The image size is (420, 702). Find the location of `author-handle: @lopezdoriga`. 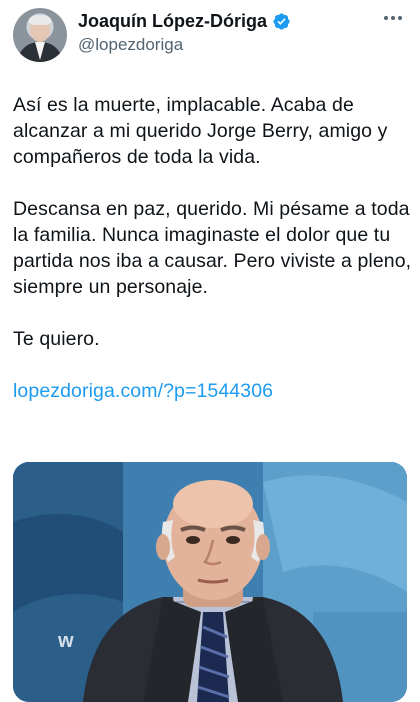

author-handle: @lopezdoriga is located at coordinates (130, 45).